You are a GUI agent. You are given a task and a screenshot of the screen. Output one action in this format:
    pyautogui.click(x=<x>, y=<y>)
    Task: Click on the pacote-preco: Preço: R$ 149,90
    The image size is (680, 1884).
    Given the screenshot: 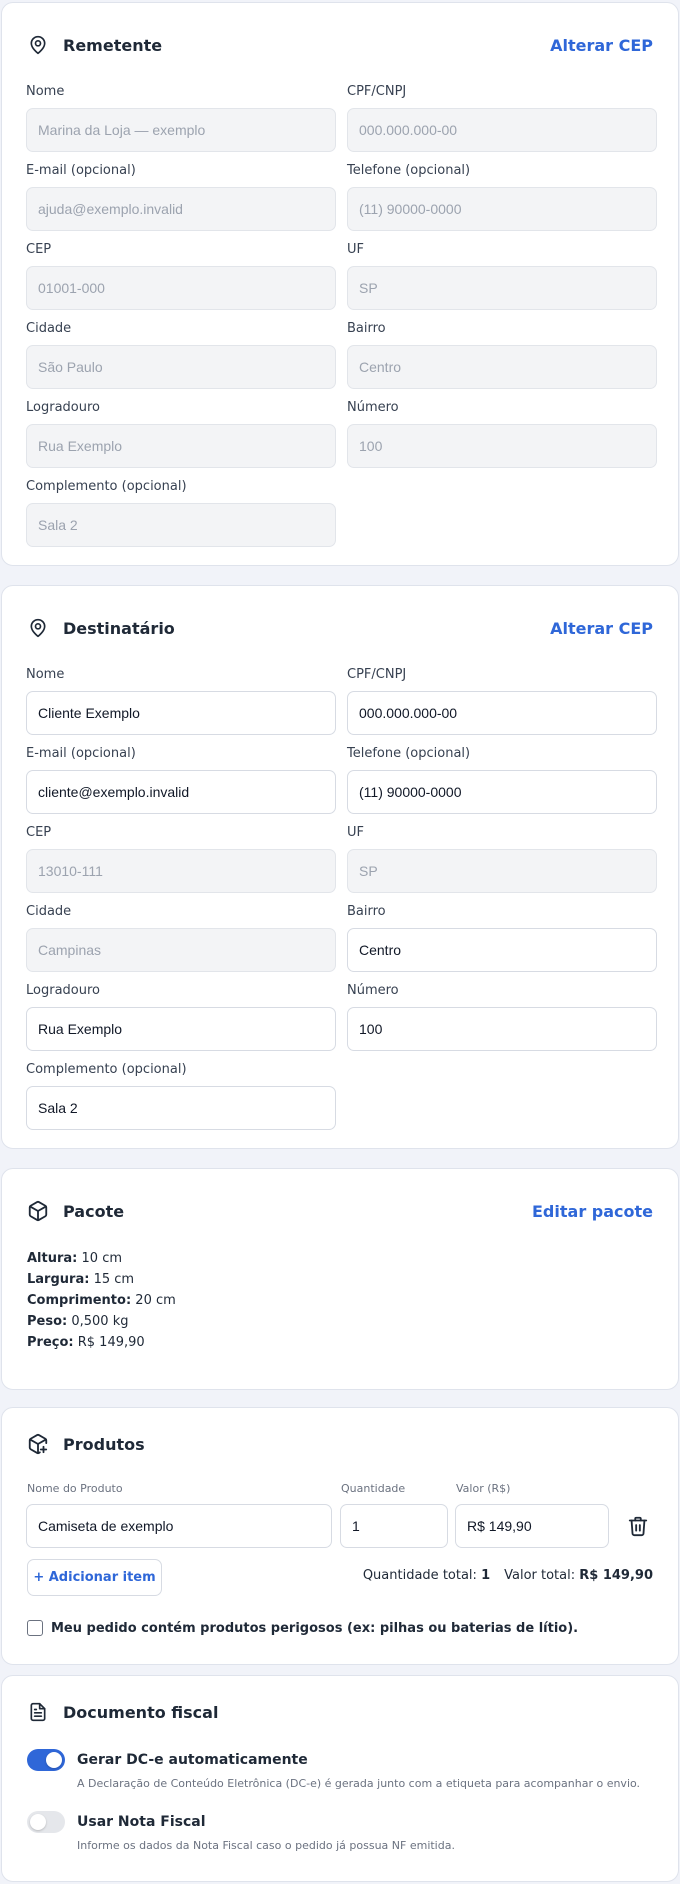 What is the action you would take?
    pyautogui.click(x=101, y=1342)
    